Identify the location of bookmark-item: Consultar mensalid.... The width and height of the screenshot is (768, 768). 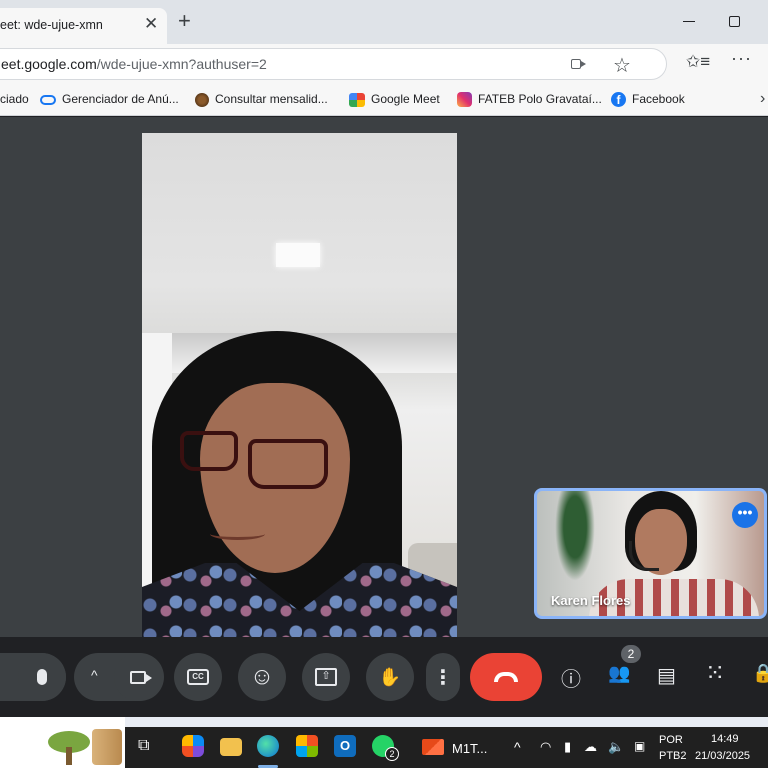
(261, 99).